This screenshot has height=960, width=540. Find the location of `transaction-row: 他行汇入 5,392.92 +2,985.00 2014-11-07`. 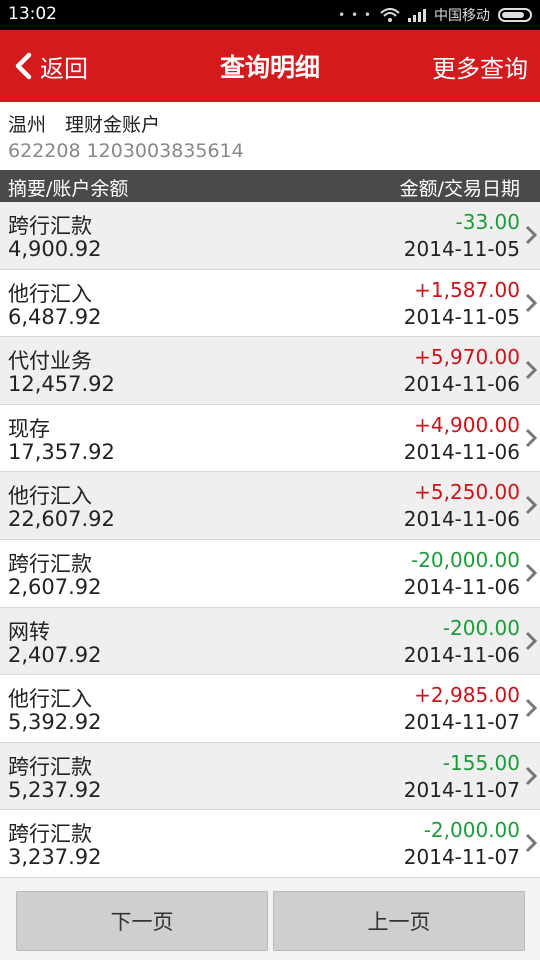

transaction-row: 他行汇入 5,392.92 +2,985.00 2014-11-07 is located at coordinates (270, 709).